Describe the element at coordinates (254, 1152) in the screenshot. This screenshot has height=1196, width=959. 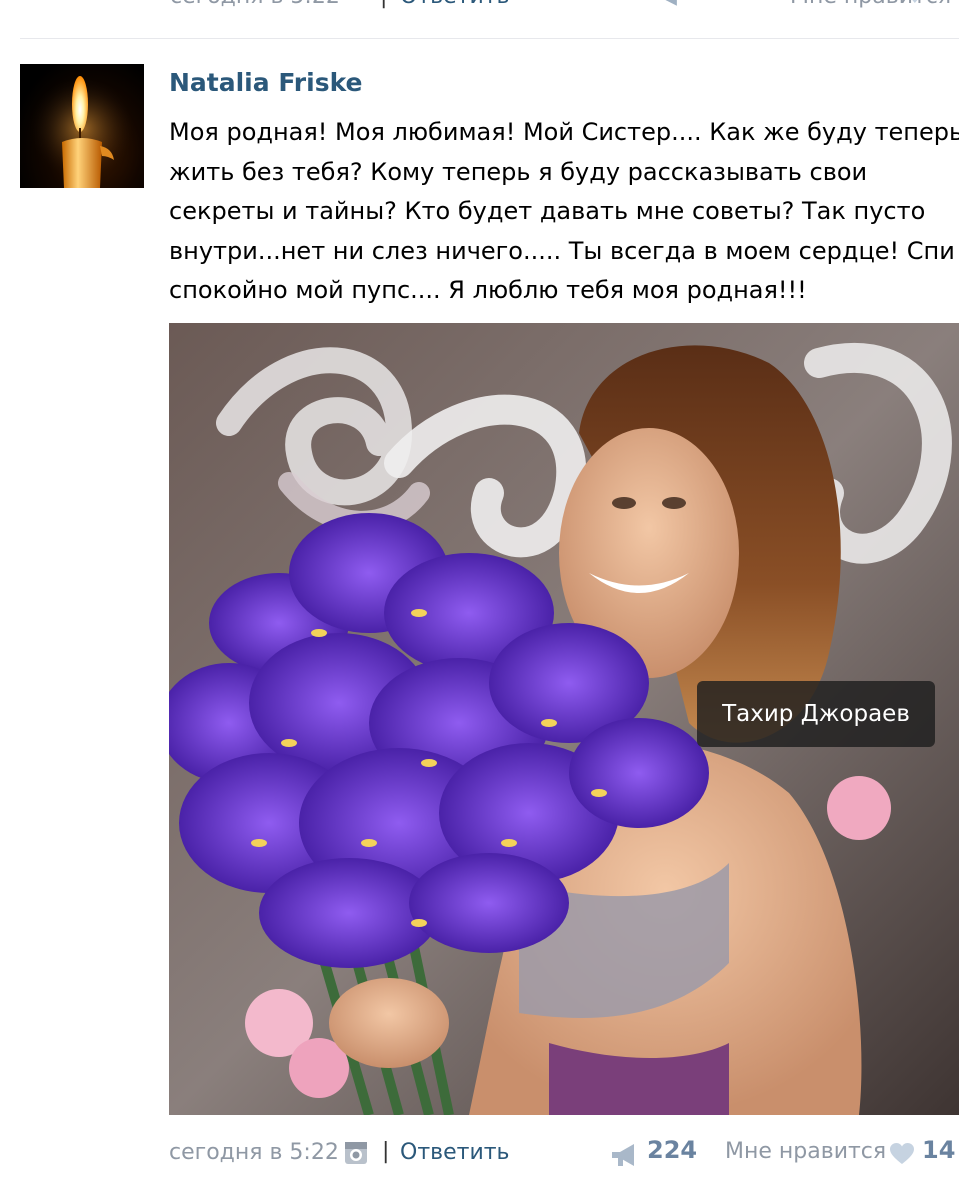
I see `post-date-link: сегодня в 5:22` at that location.